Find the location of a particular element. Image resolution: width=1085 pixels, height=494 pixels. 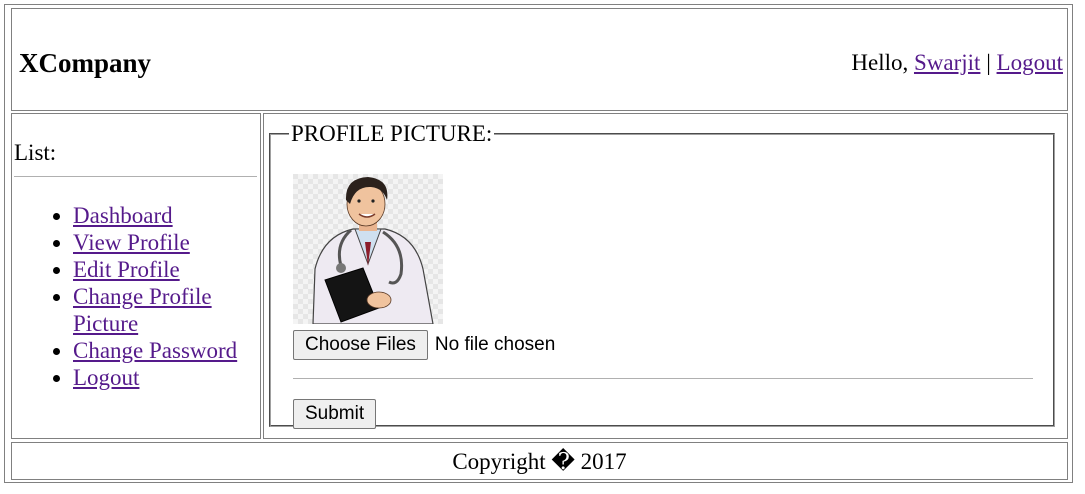

sidebar-divider is located at coordinates (135, 176).